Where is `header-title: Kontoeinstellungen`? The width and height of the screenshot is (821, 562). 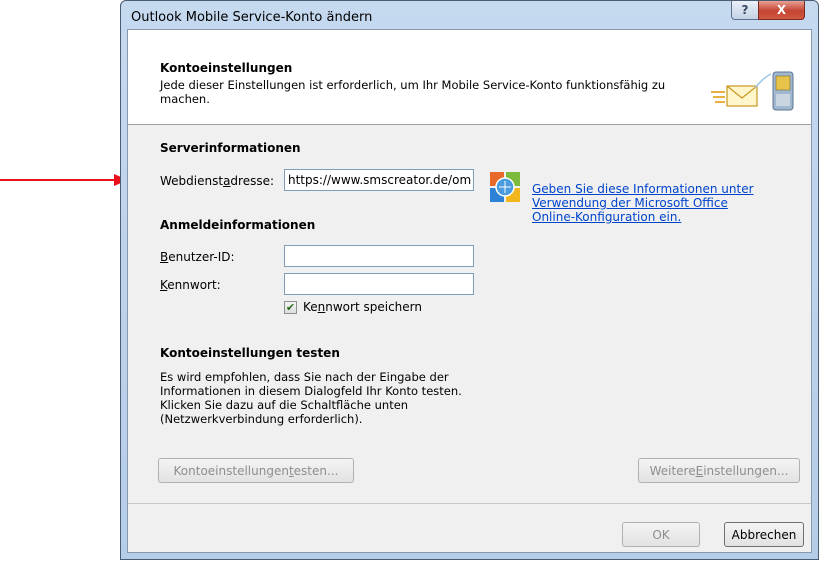 header-title: Kontoeinstellungen is located at coordinates (226, 68).